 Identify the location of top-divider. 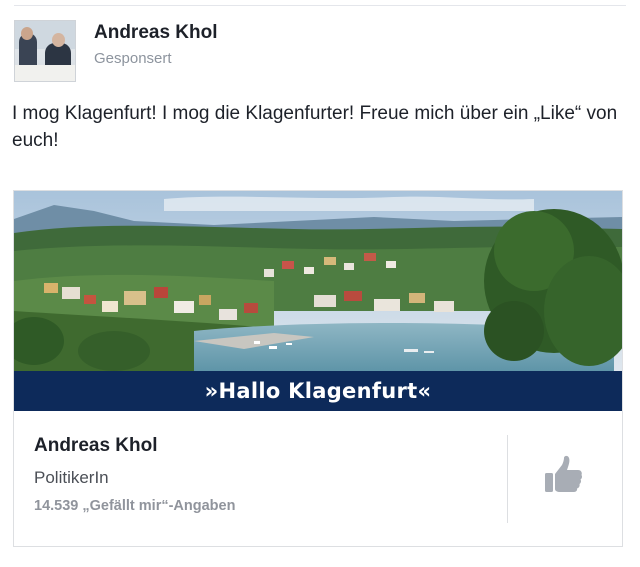
(320, 5).